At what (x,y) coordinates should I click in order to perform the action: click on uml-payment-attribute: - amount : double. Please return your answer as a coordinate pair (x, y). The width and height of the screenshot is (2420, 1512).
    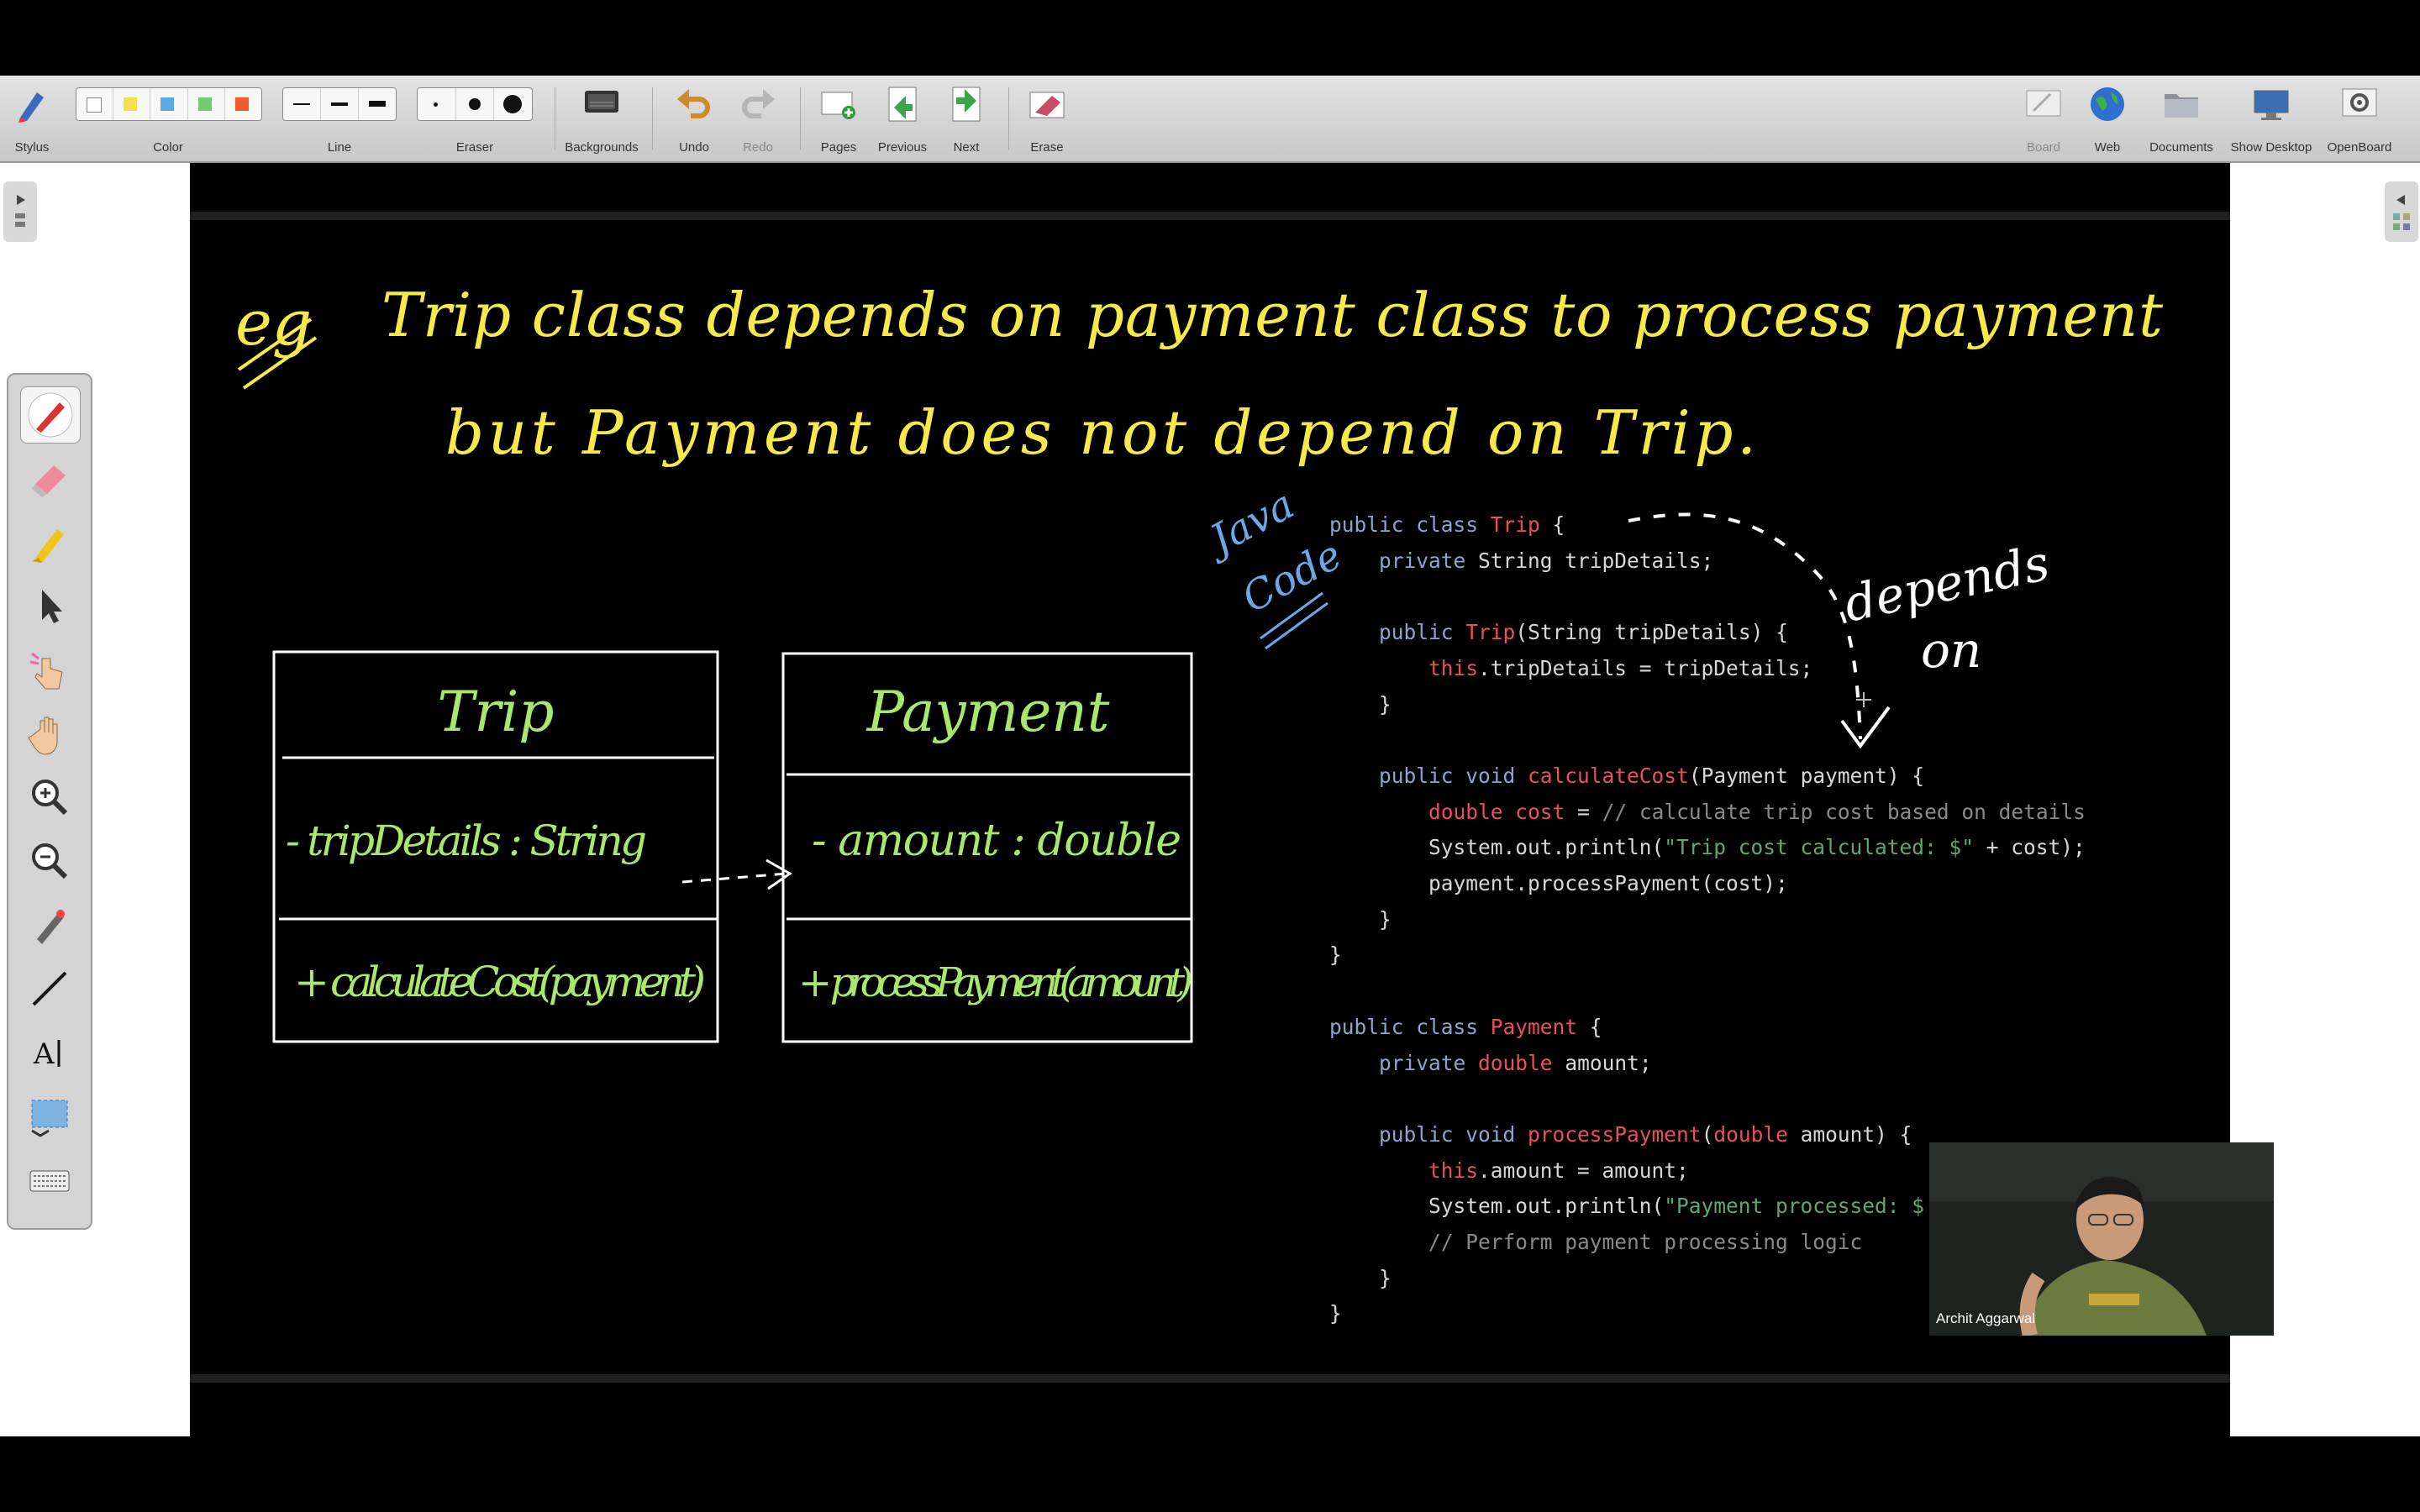
    Looking at the image, I should click on (996, 841).